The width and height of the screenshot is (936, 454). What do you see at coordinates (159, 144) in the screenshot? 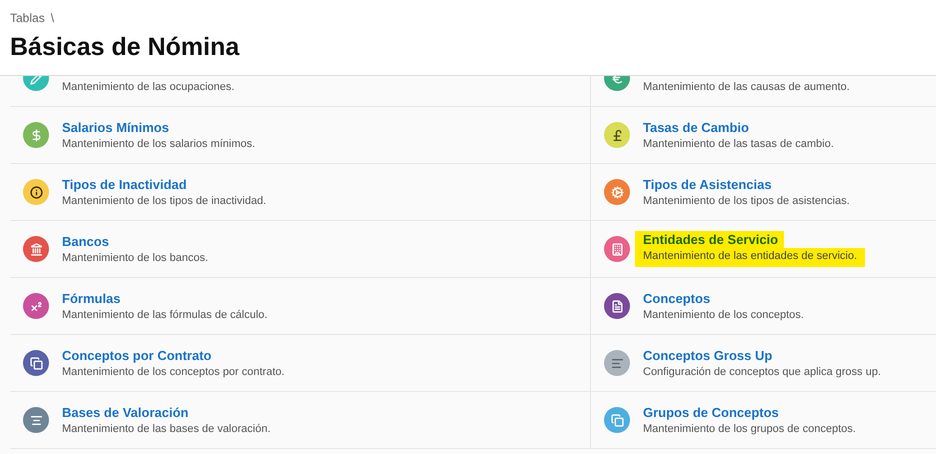
I see `item-description: Mantenimiento de los salarios mínimos.` at bounding box center [159, 144].